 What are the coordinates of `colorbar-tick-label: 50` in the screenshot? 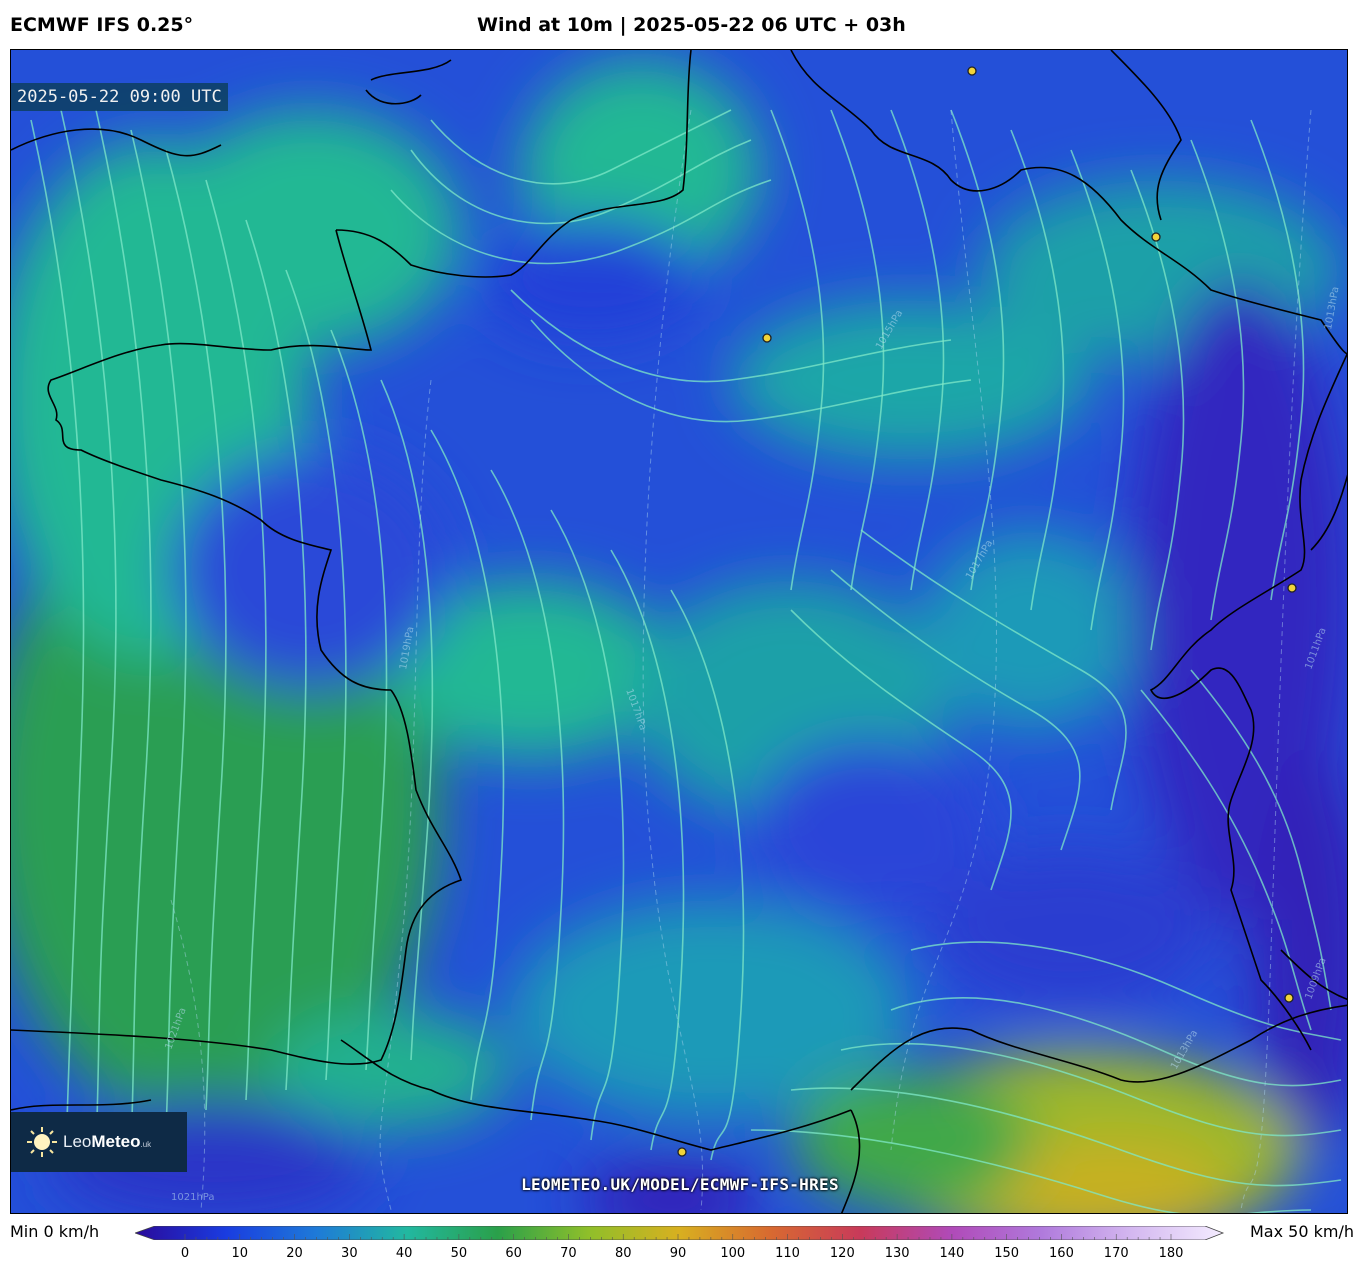 It's located at (459, 1253).